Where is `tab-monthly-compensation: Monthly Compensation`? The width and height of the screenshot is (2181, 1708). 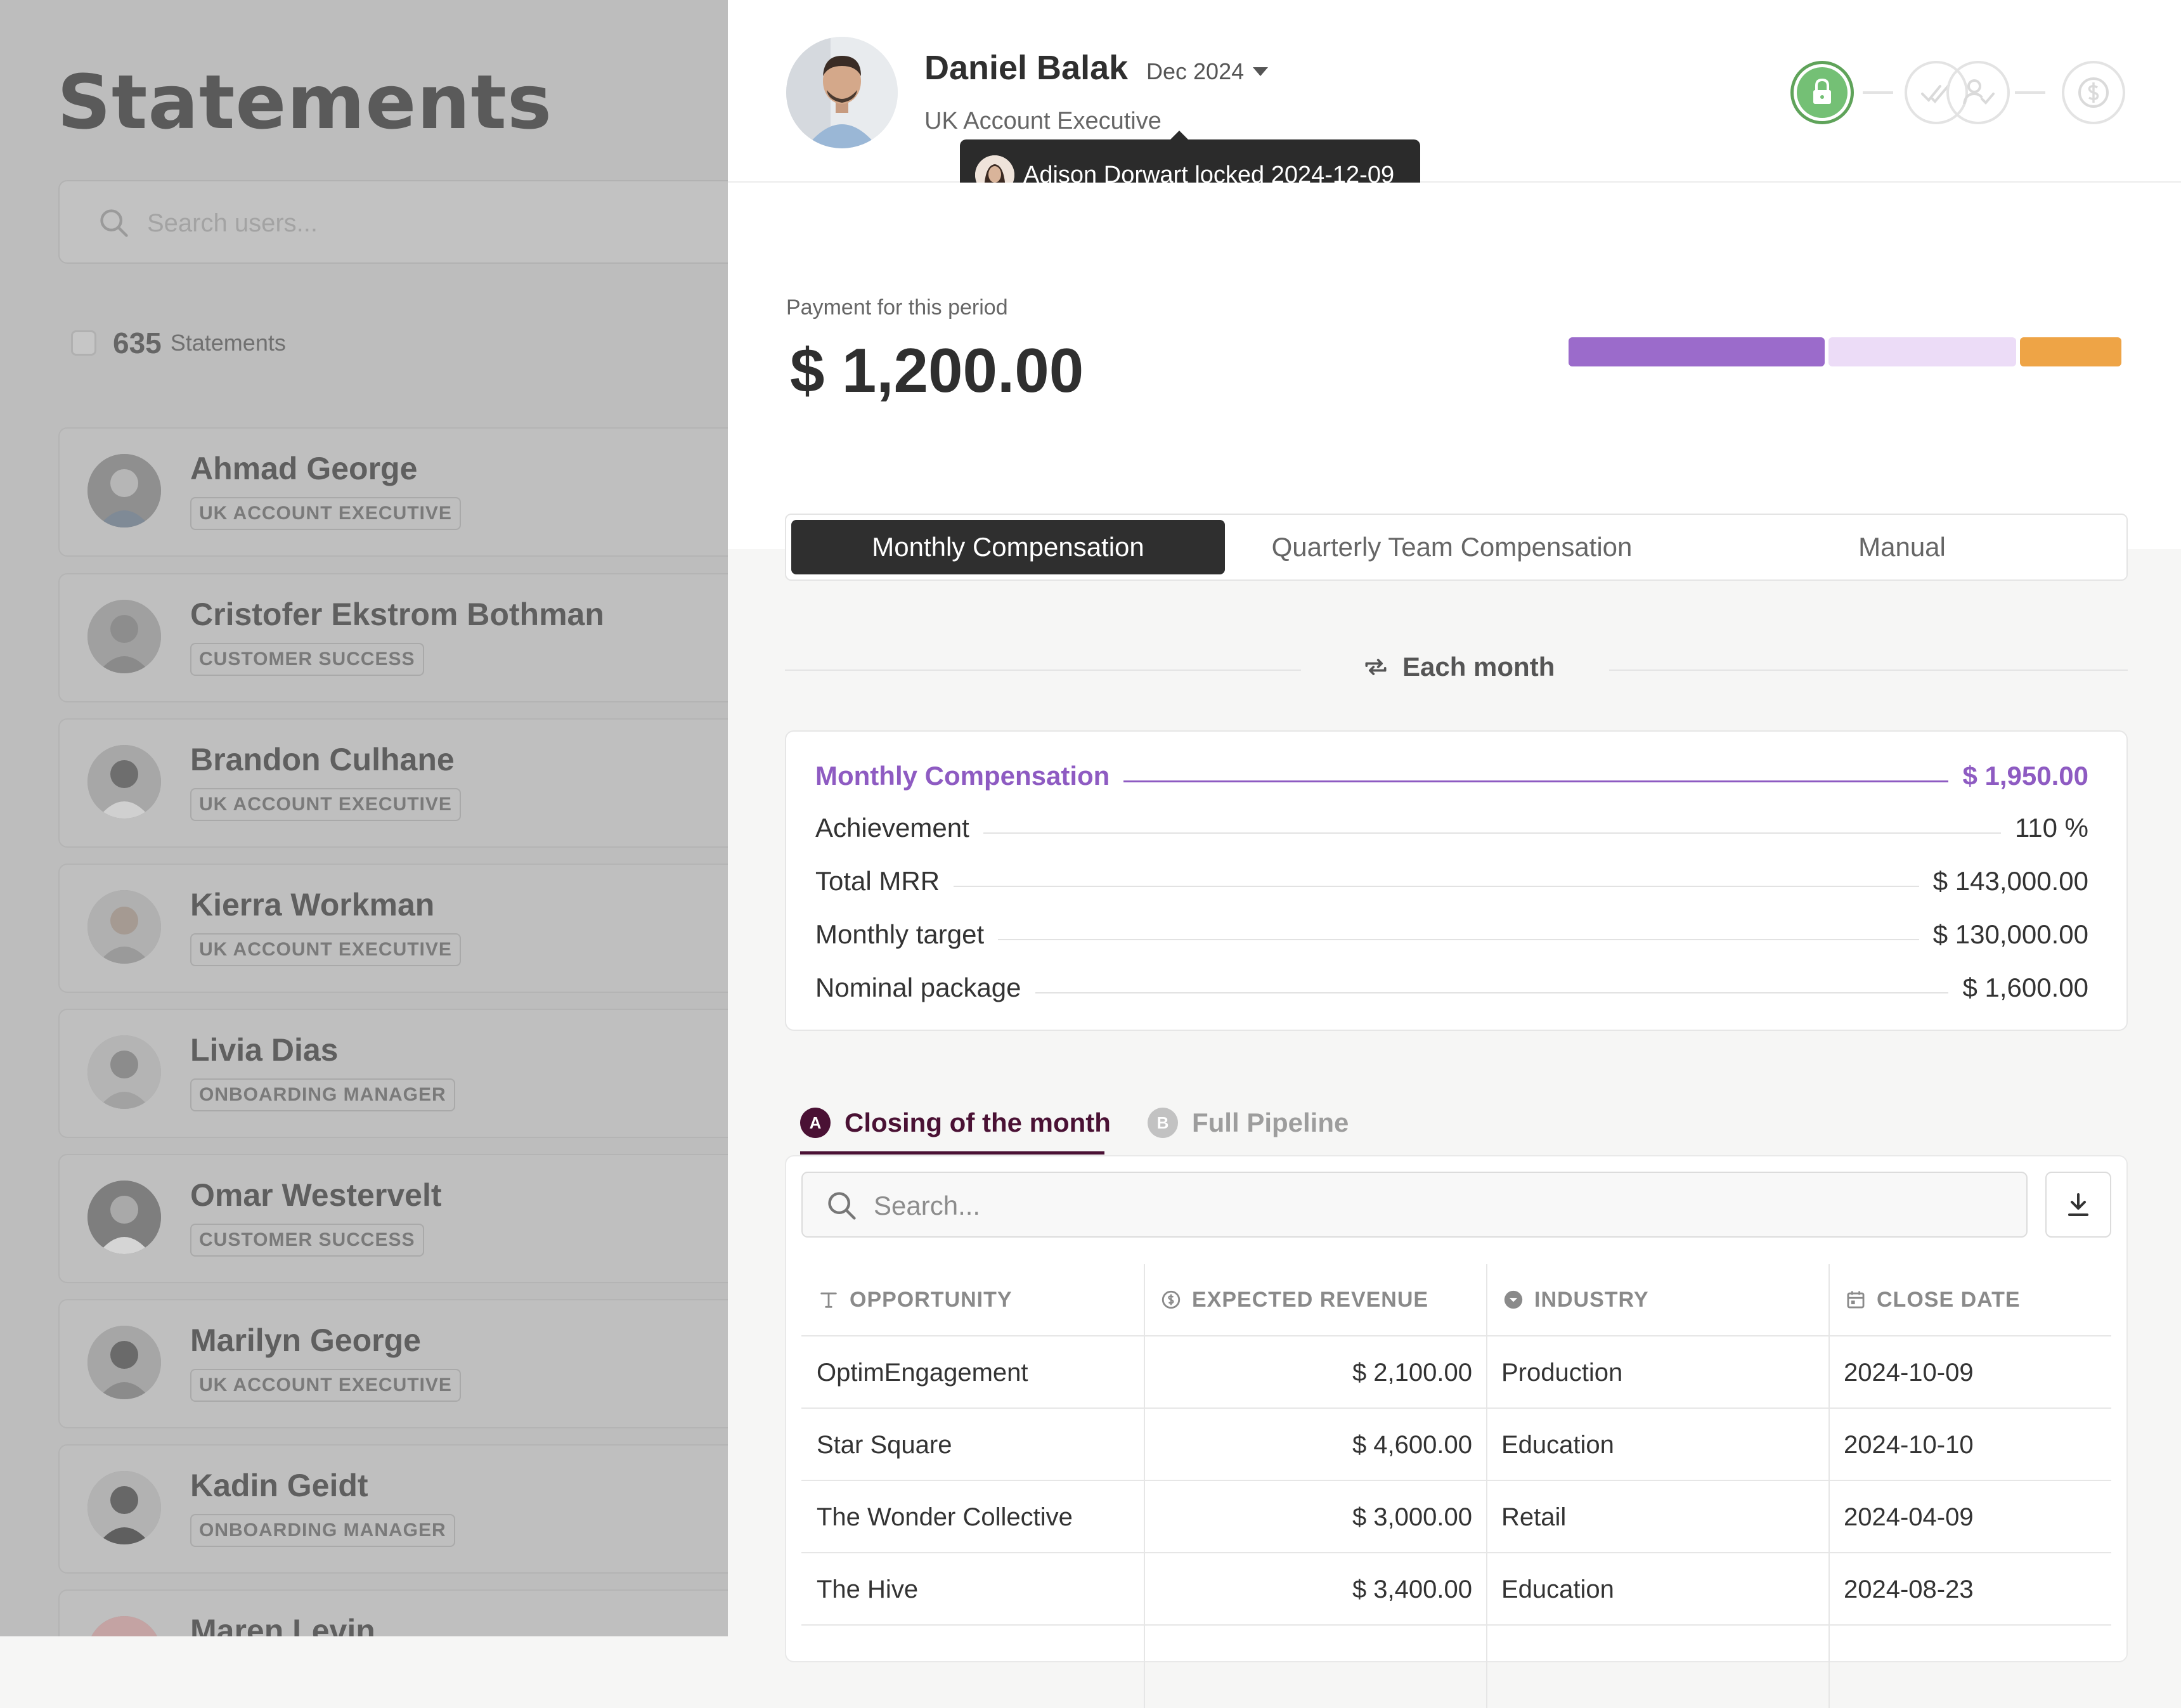
tab-monthly-compensation: Monthly Compensation is located at coordinates (1008, 547).